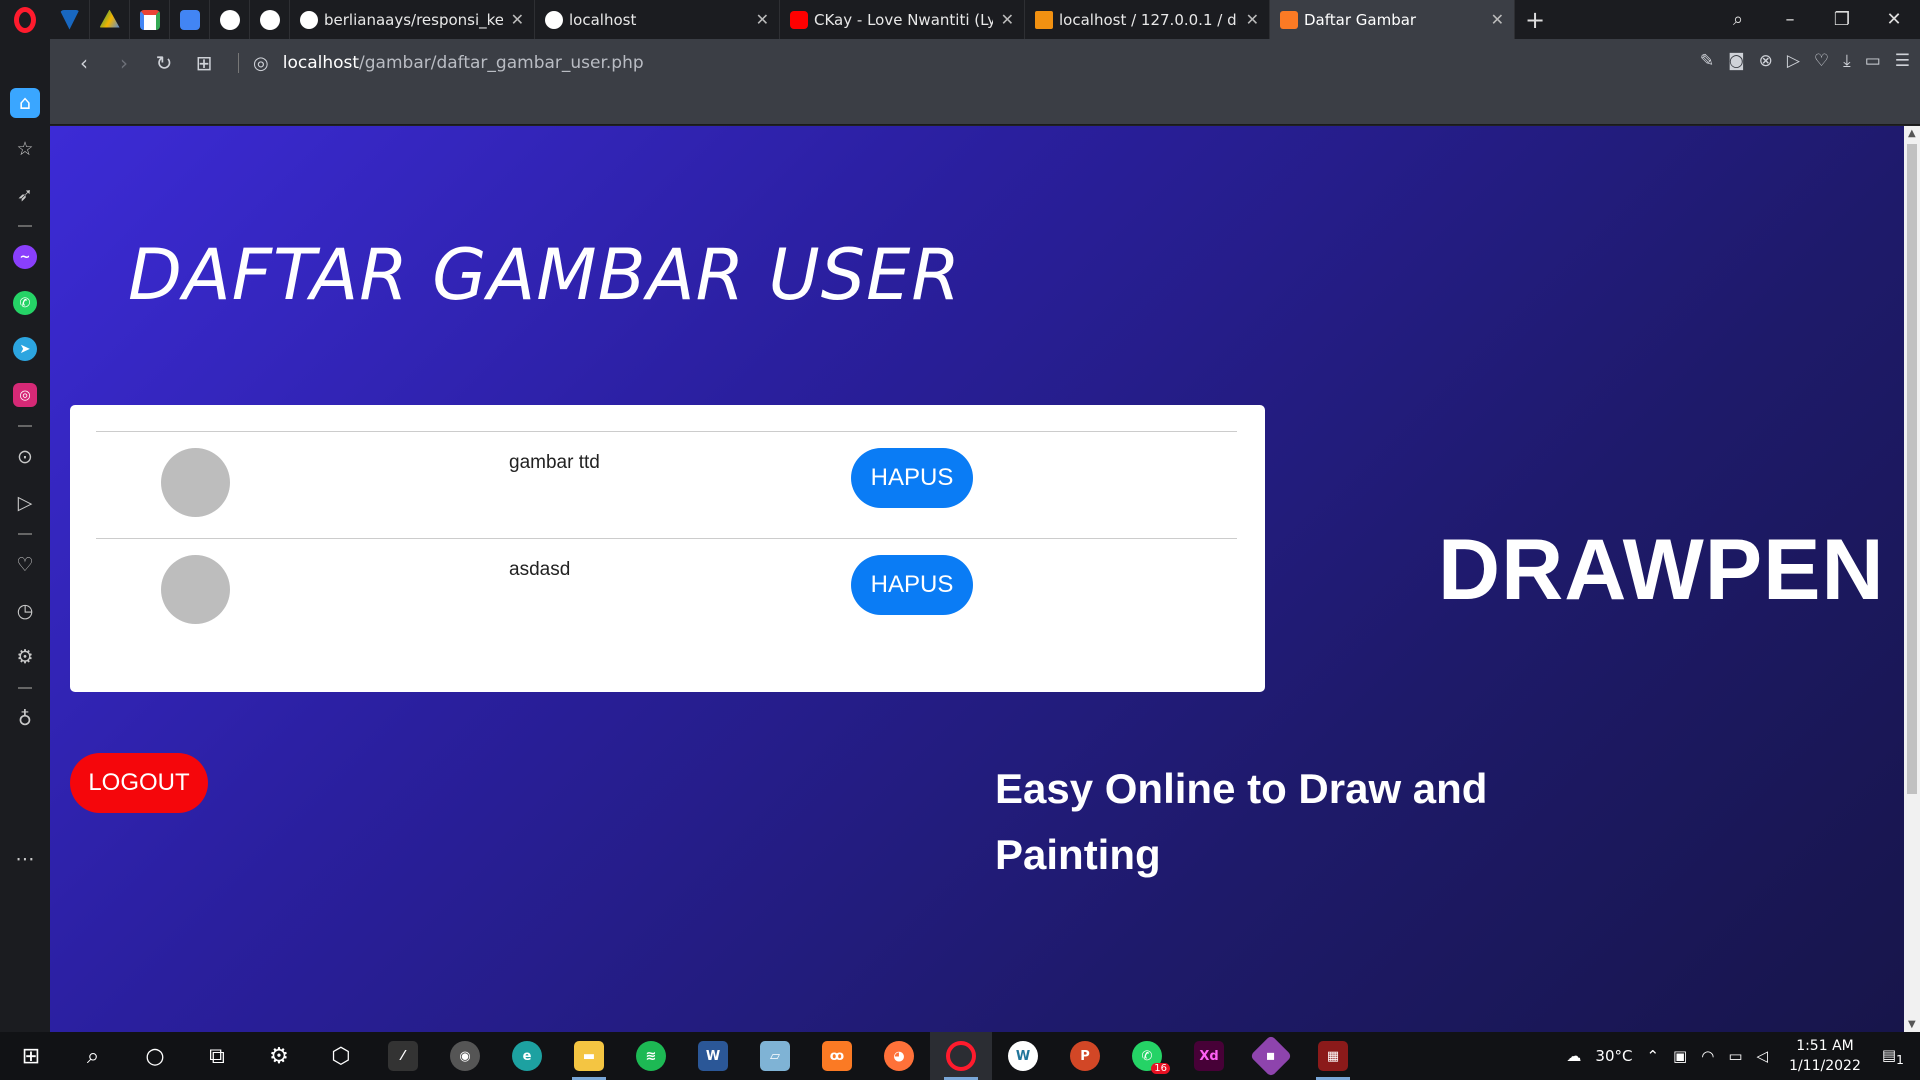  Describe the element at coordinates (155, 1056) in the screenshot. I see `cortana-icon: ○` at that location.